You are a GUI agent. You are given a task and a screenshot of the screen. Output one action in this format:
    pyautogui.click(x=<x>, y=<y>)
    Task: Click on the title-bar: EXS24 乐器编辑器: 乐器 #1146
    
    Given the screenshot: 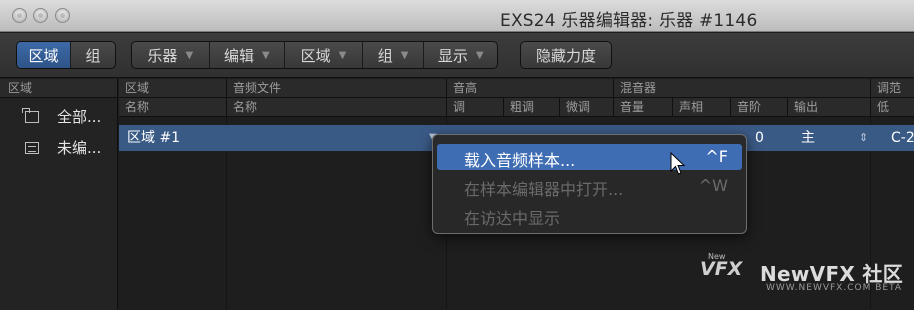 What is the action you would take?
    pyautogui.click(x=457, y=16)
    